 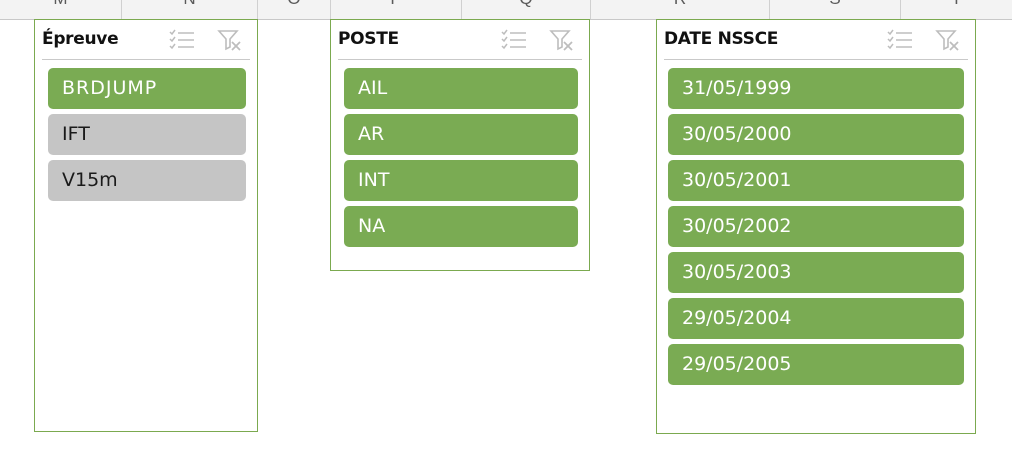 What do you see at coordinates (147, 180) in the screenshot?
I see `slicer-item-v15m: V15m` at bounding box center [147, 180].